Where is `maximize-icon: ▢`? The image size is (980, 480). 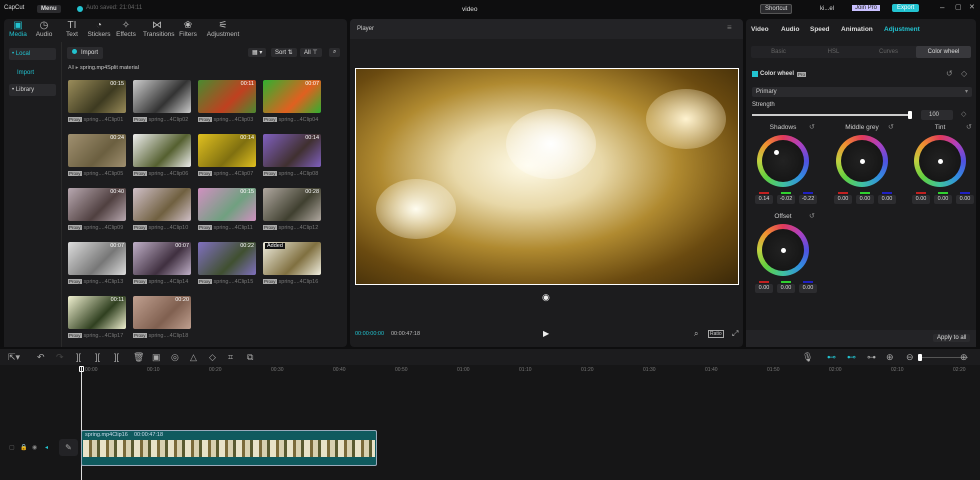
maximize-icon: ▢ is located at coordinates (958, 7).